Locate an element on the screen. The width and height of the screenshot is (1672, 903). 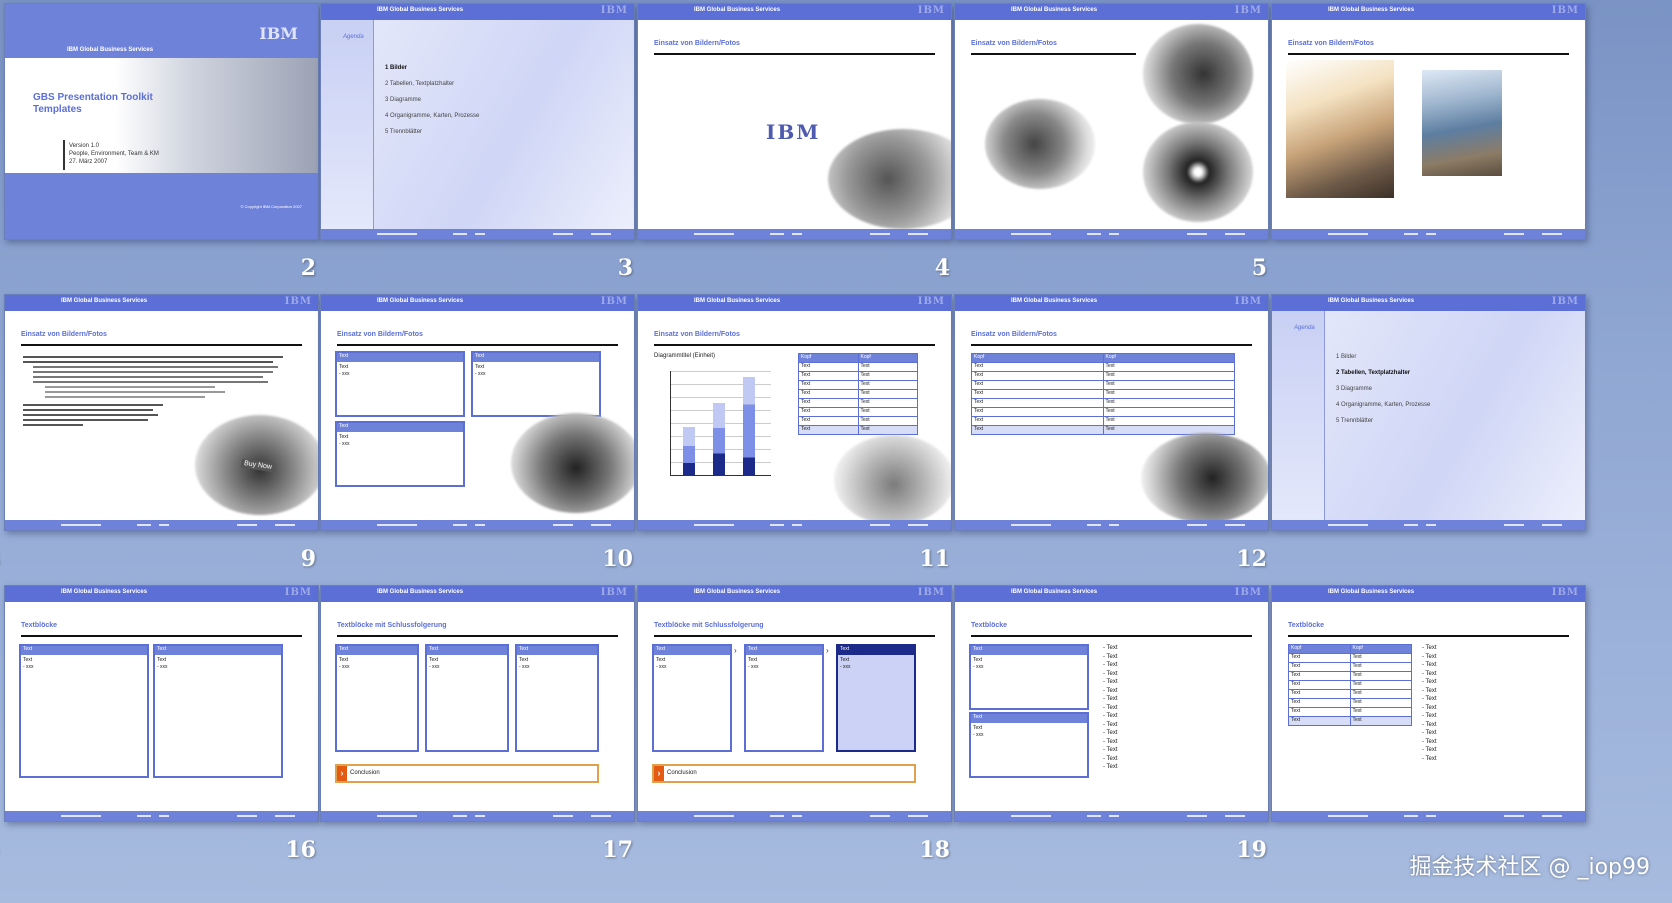
agenda-item-1: 1 Bilder is located at coordinates (396, 68).